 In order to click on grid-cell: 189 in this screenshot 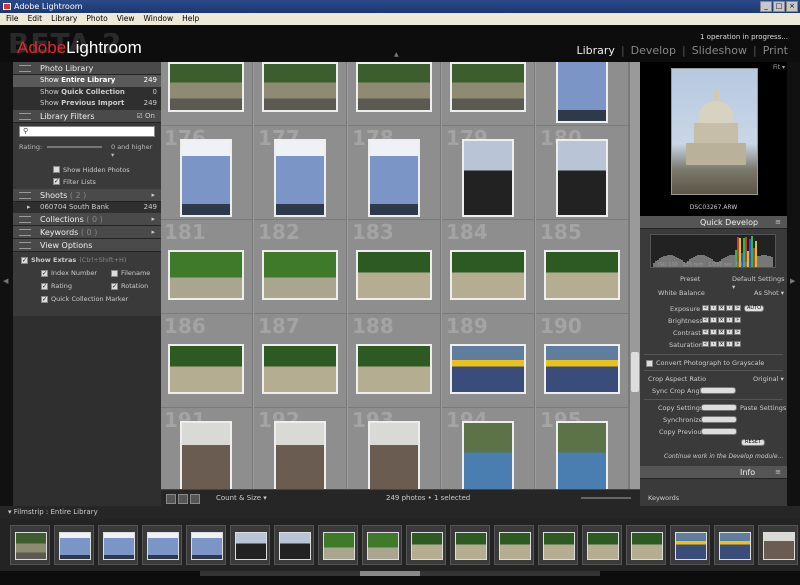, I will do `click(488, 361)`.